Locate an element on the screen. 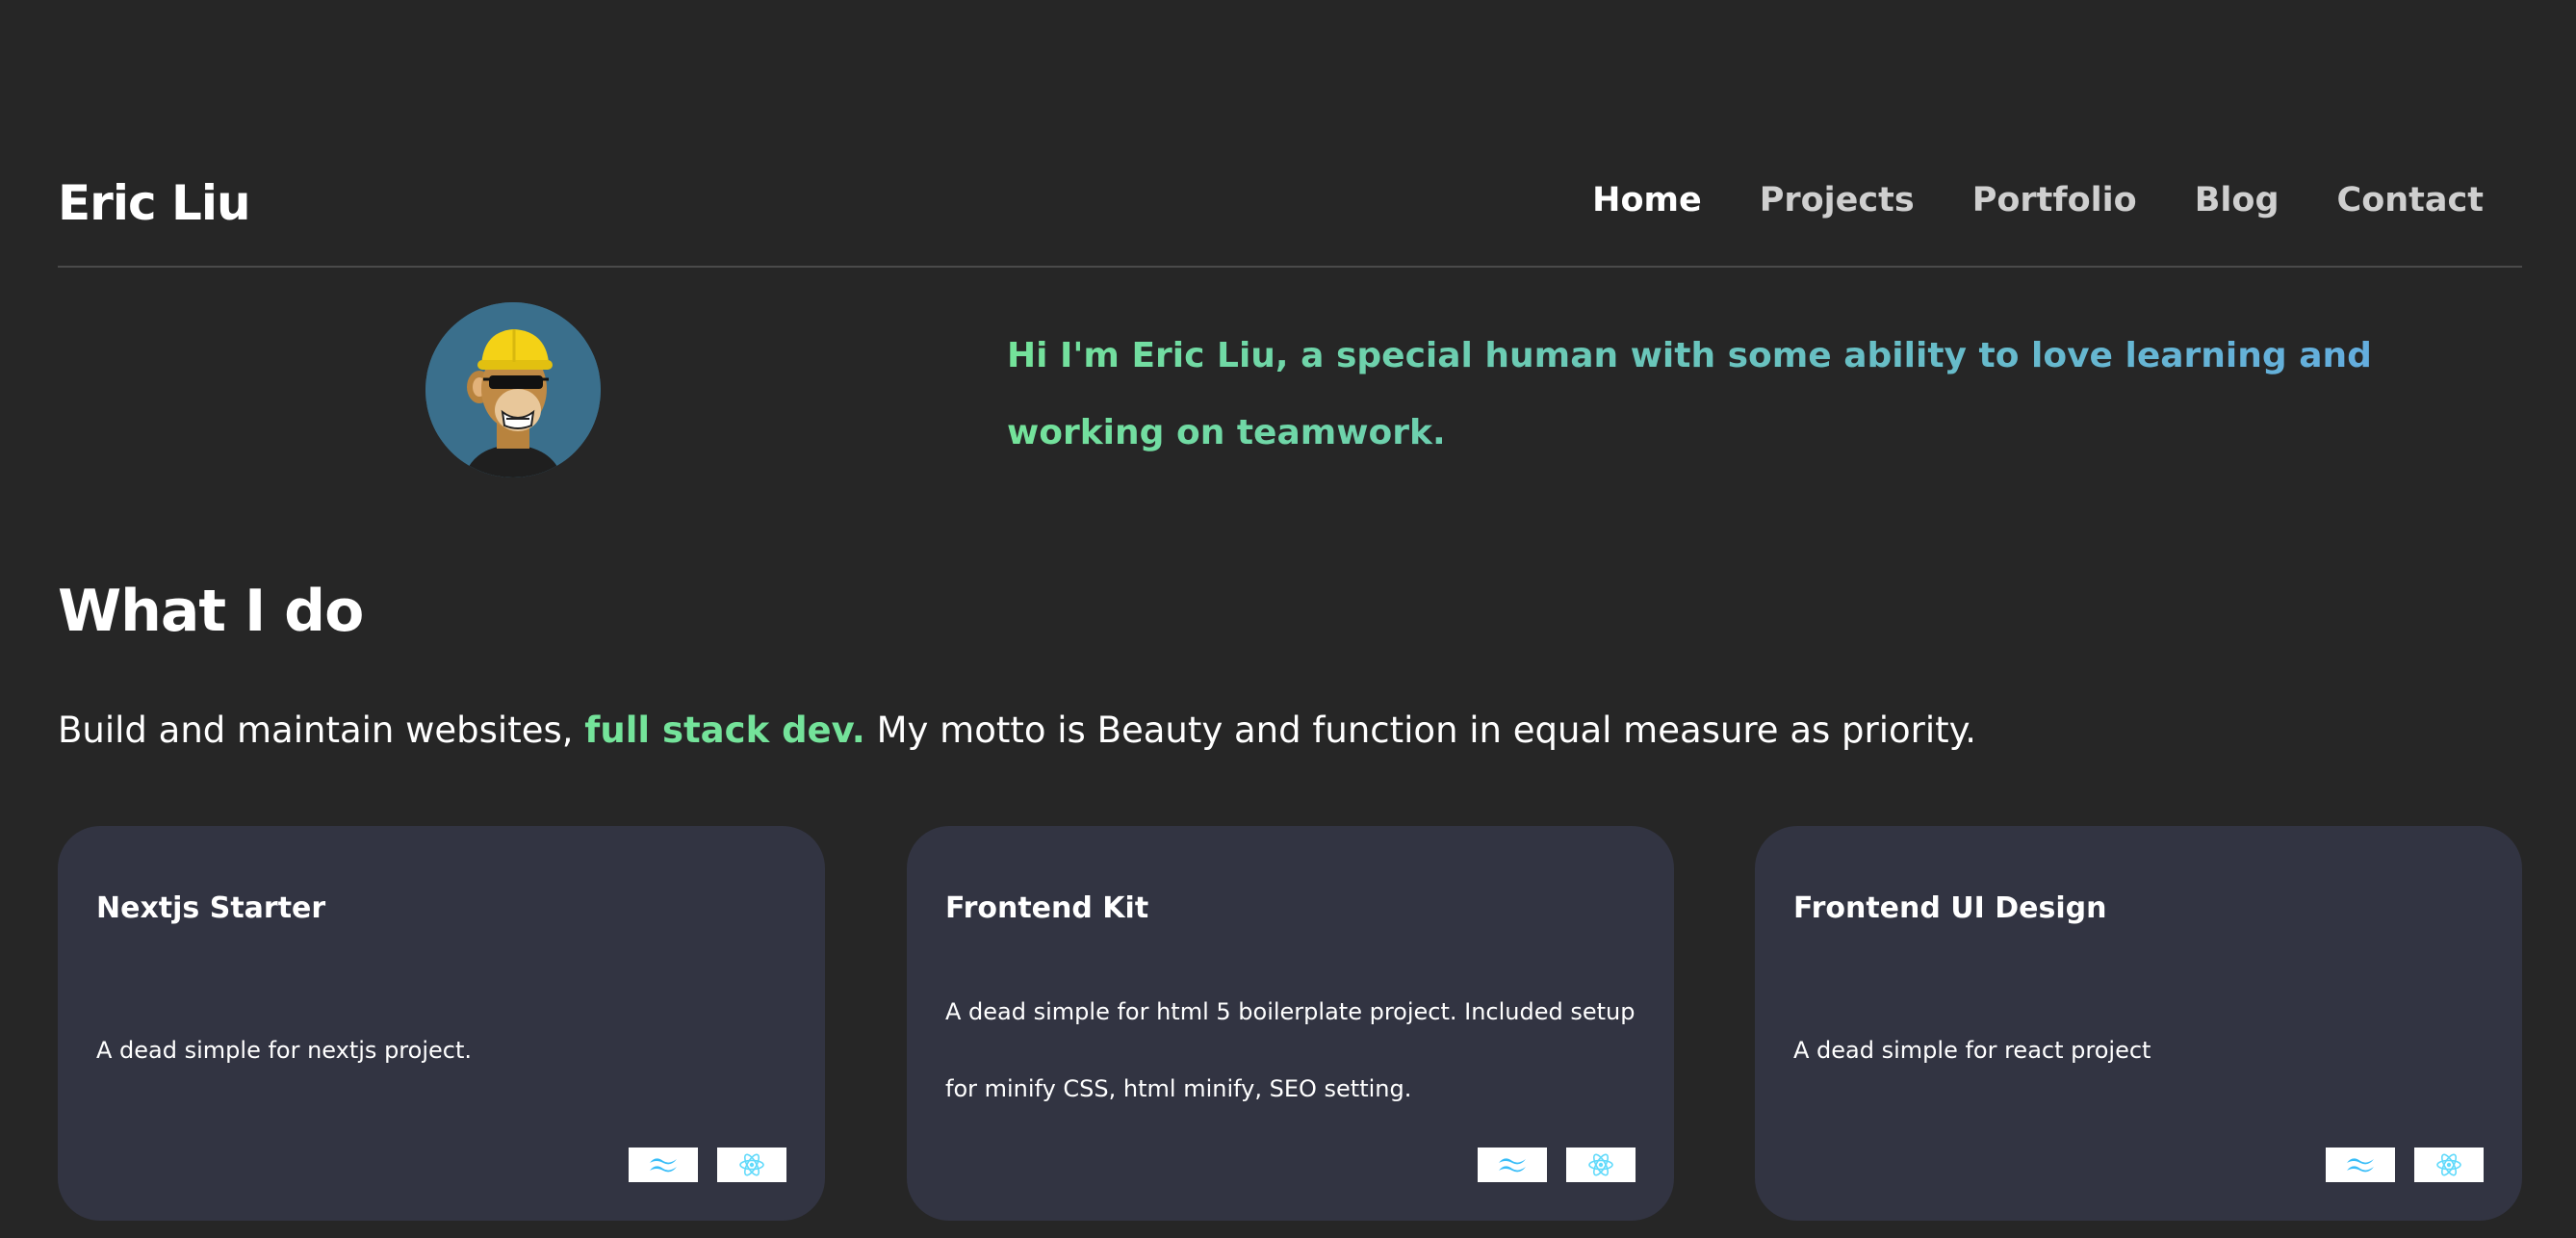 The image size is (2576, 1238). card-title: Frontend UI Design is located at coordinates (1950, 908).